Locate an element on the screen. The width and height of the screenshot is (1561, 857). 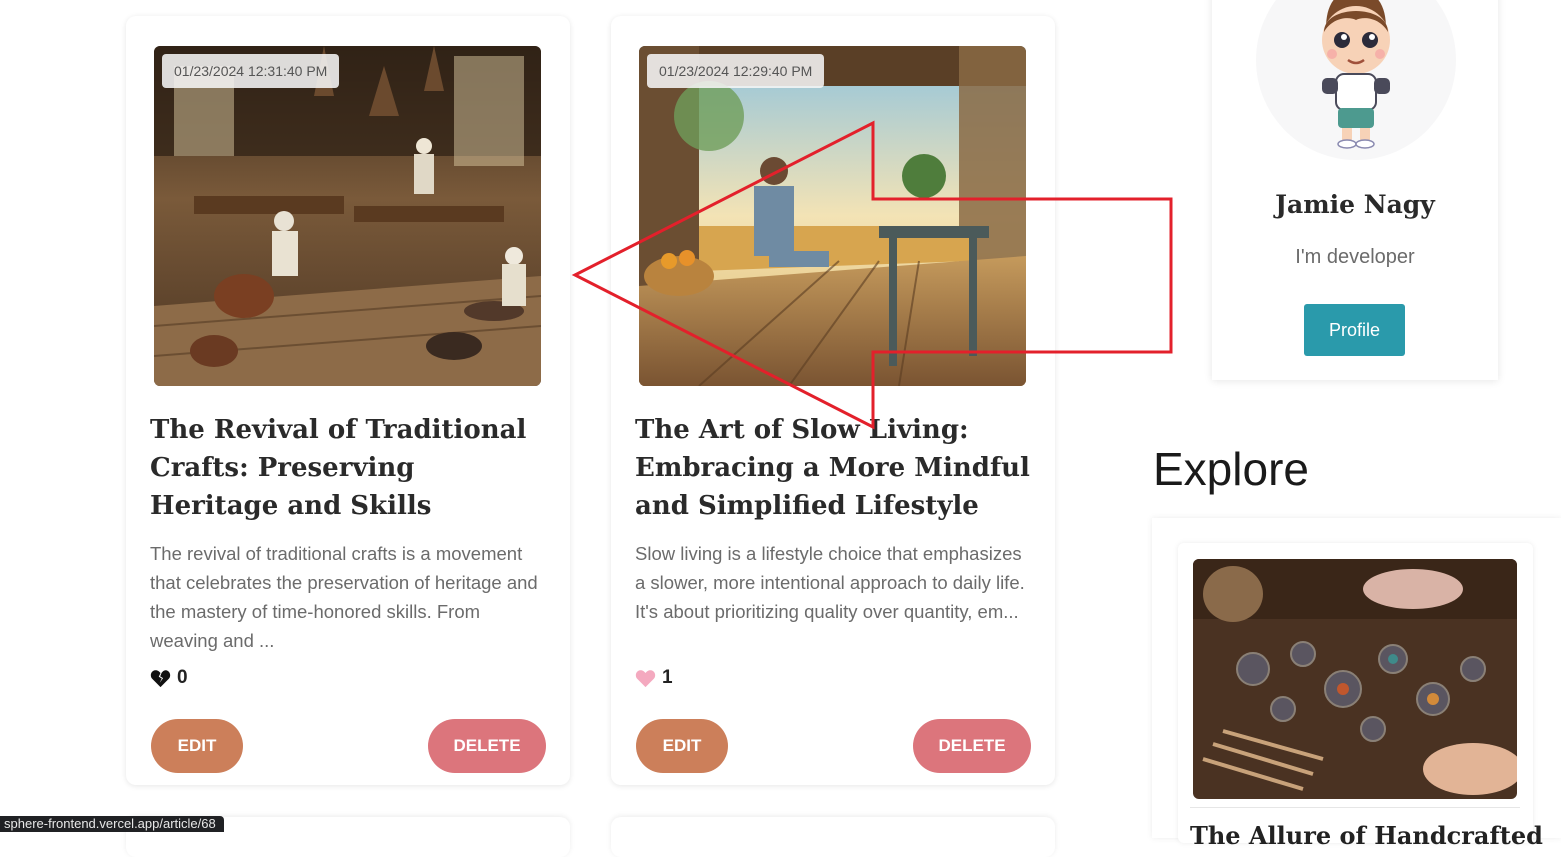
handcrafted-jewelry-image is located at coordinates (1355, 679).